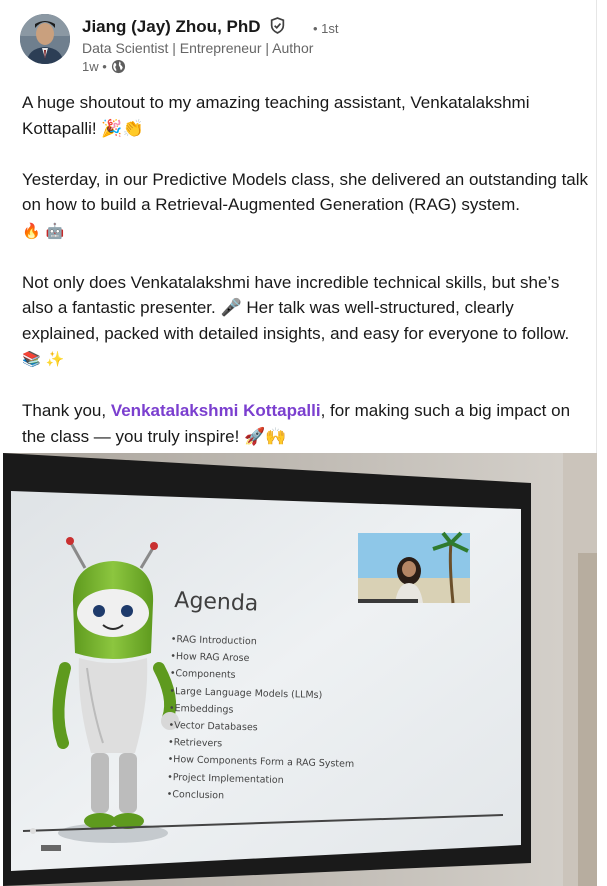 This screenshot has height=886, width=607. I want to click on globe-icon, so click(118, 66).